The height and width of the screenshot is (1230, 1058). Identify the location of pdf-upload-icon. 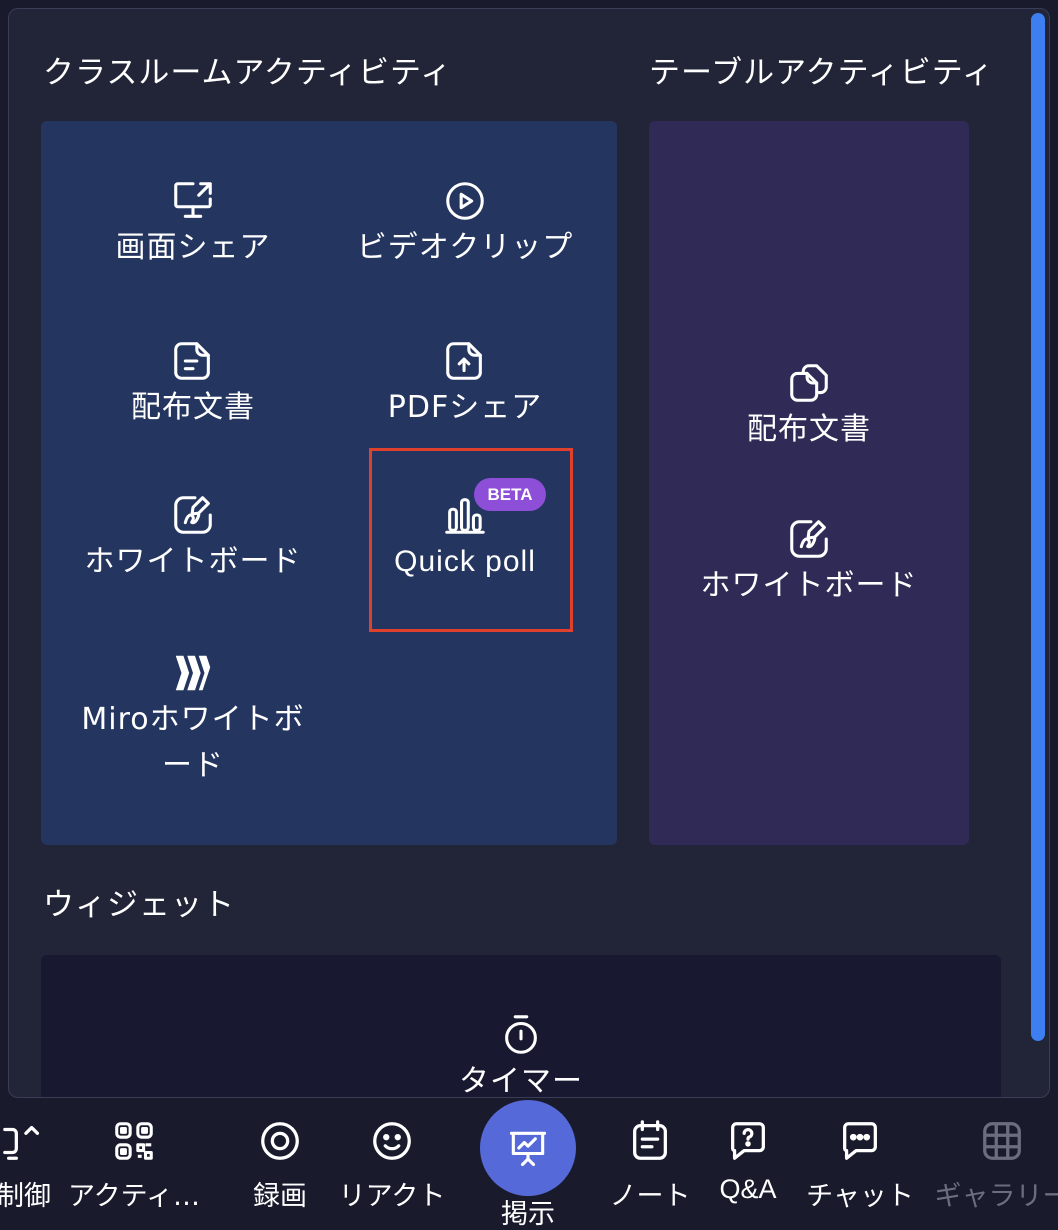
(465, 361).